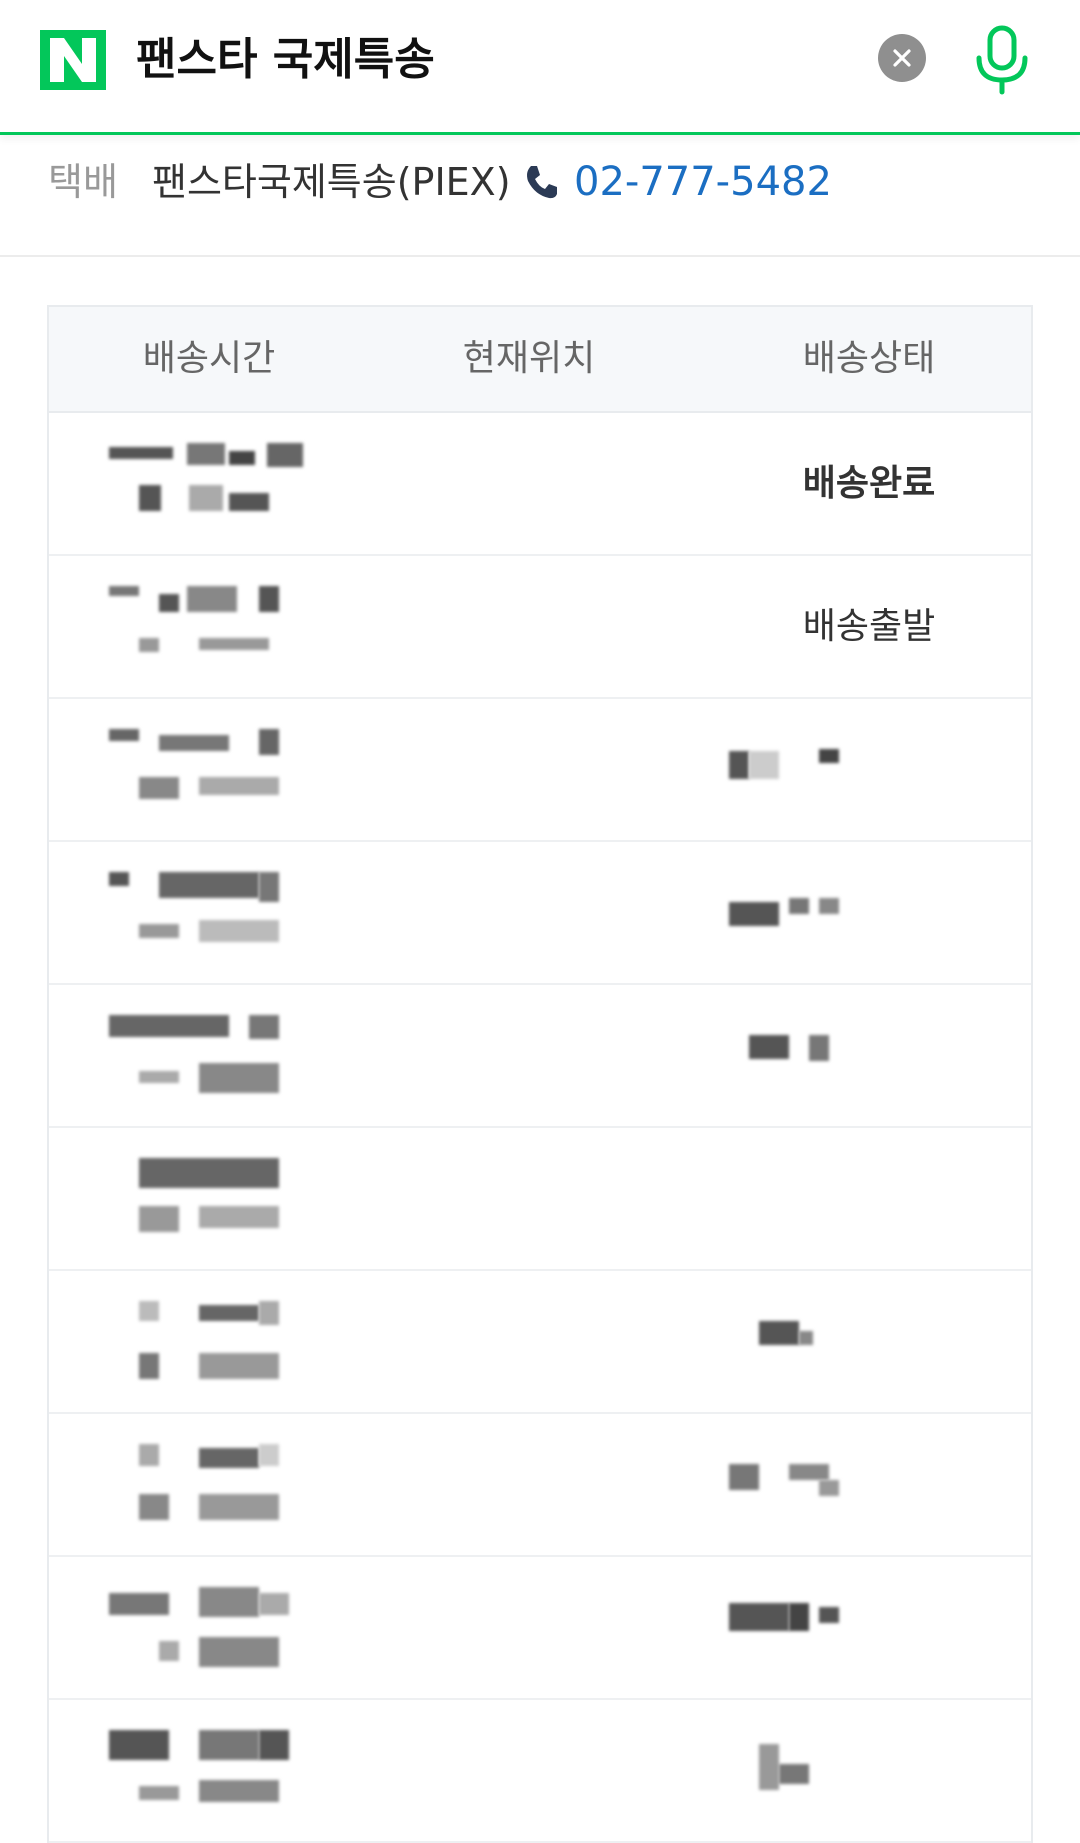 The width and height of the screenshot is (1080, 1843). What do you see at coordinates (73, 60) in the screenshot?
I see `naver-logo-icon` at bounding box center [73, 60].